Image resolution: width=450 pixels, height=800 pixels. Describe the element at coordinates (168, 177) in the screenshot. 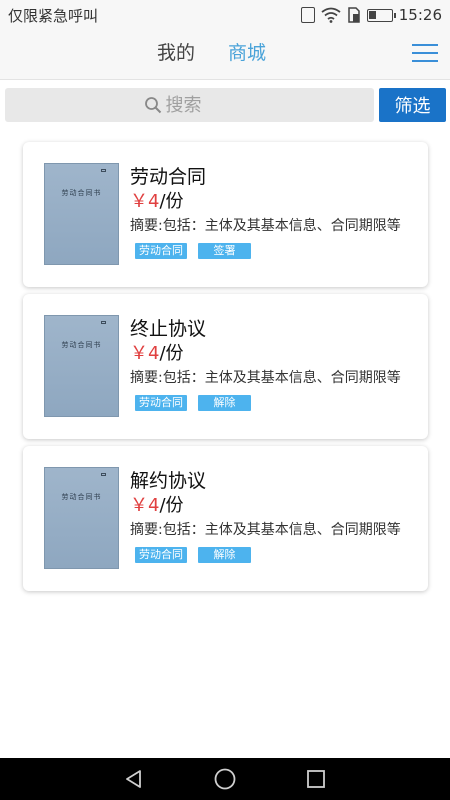

I see `product-title: 劳动合同` at that location.